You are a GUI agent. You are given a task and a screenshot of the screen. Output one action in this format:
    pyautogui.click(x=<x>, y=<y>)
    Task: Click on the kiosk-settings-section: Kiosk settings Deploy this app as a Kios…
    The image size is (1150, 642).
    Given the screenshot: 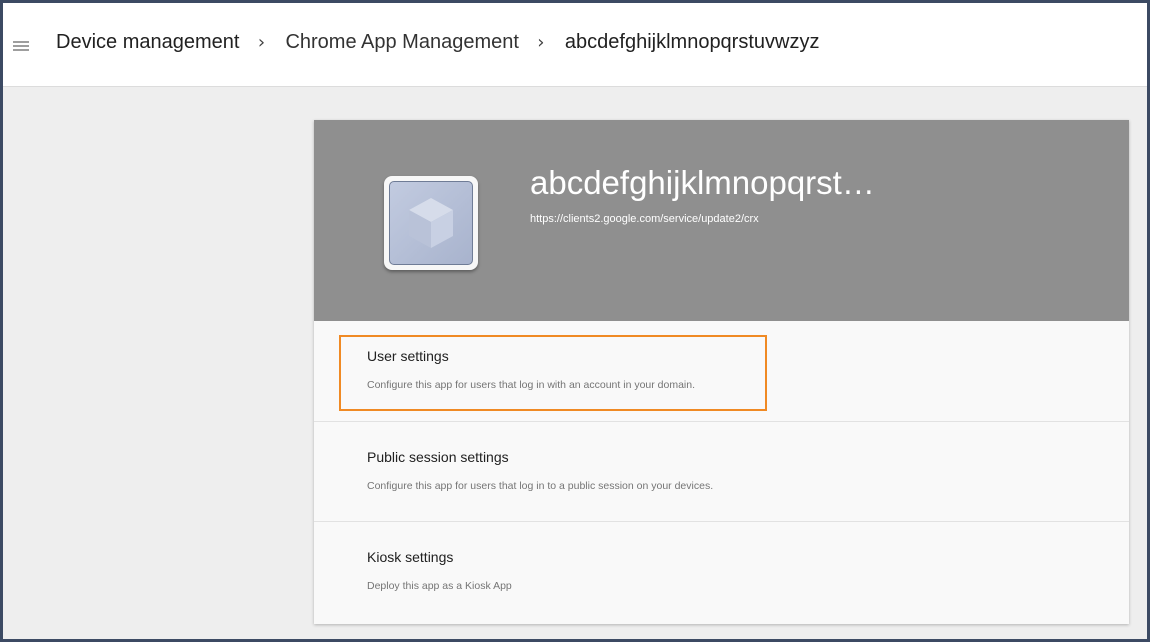 What is the action you would take?
    pyautogui.click(x=721, y=571)
    